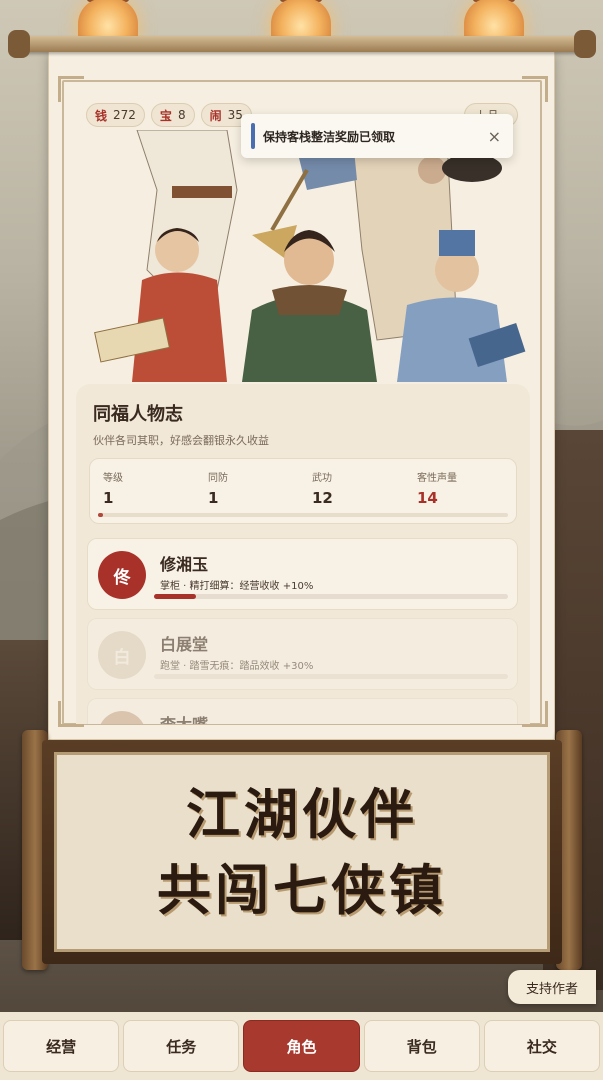 The width and height of the screenshot is (603, 1080). What do you see at coordinates (302, 890) in the screenshot?
I see `banner-line-2: 共闯七侠镇` at bounding box center [302, 890].